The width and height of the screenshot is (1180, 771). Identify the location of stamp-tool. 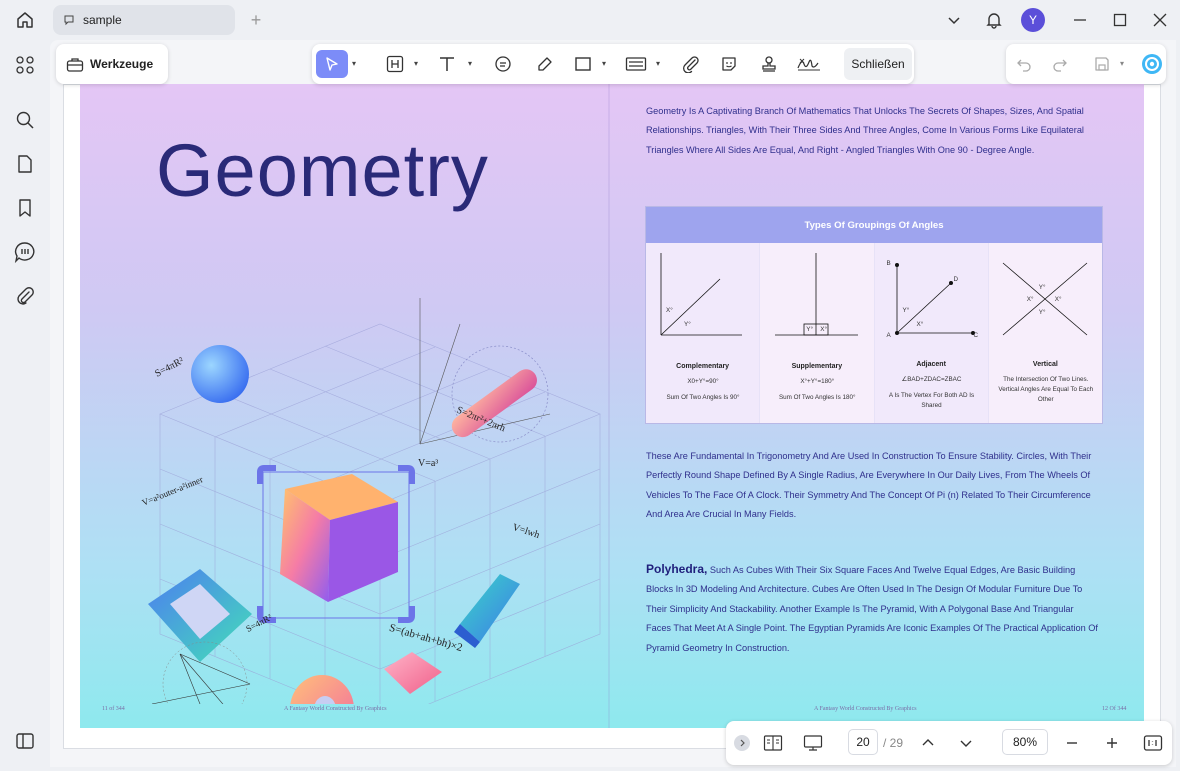
(769, 64).